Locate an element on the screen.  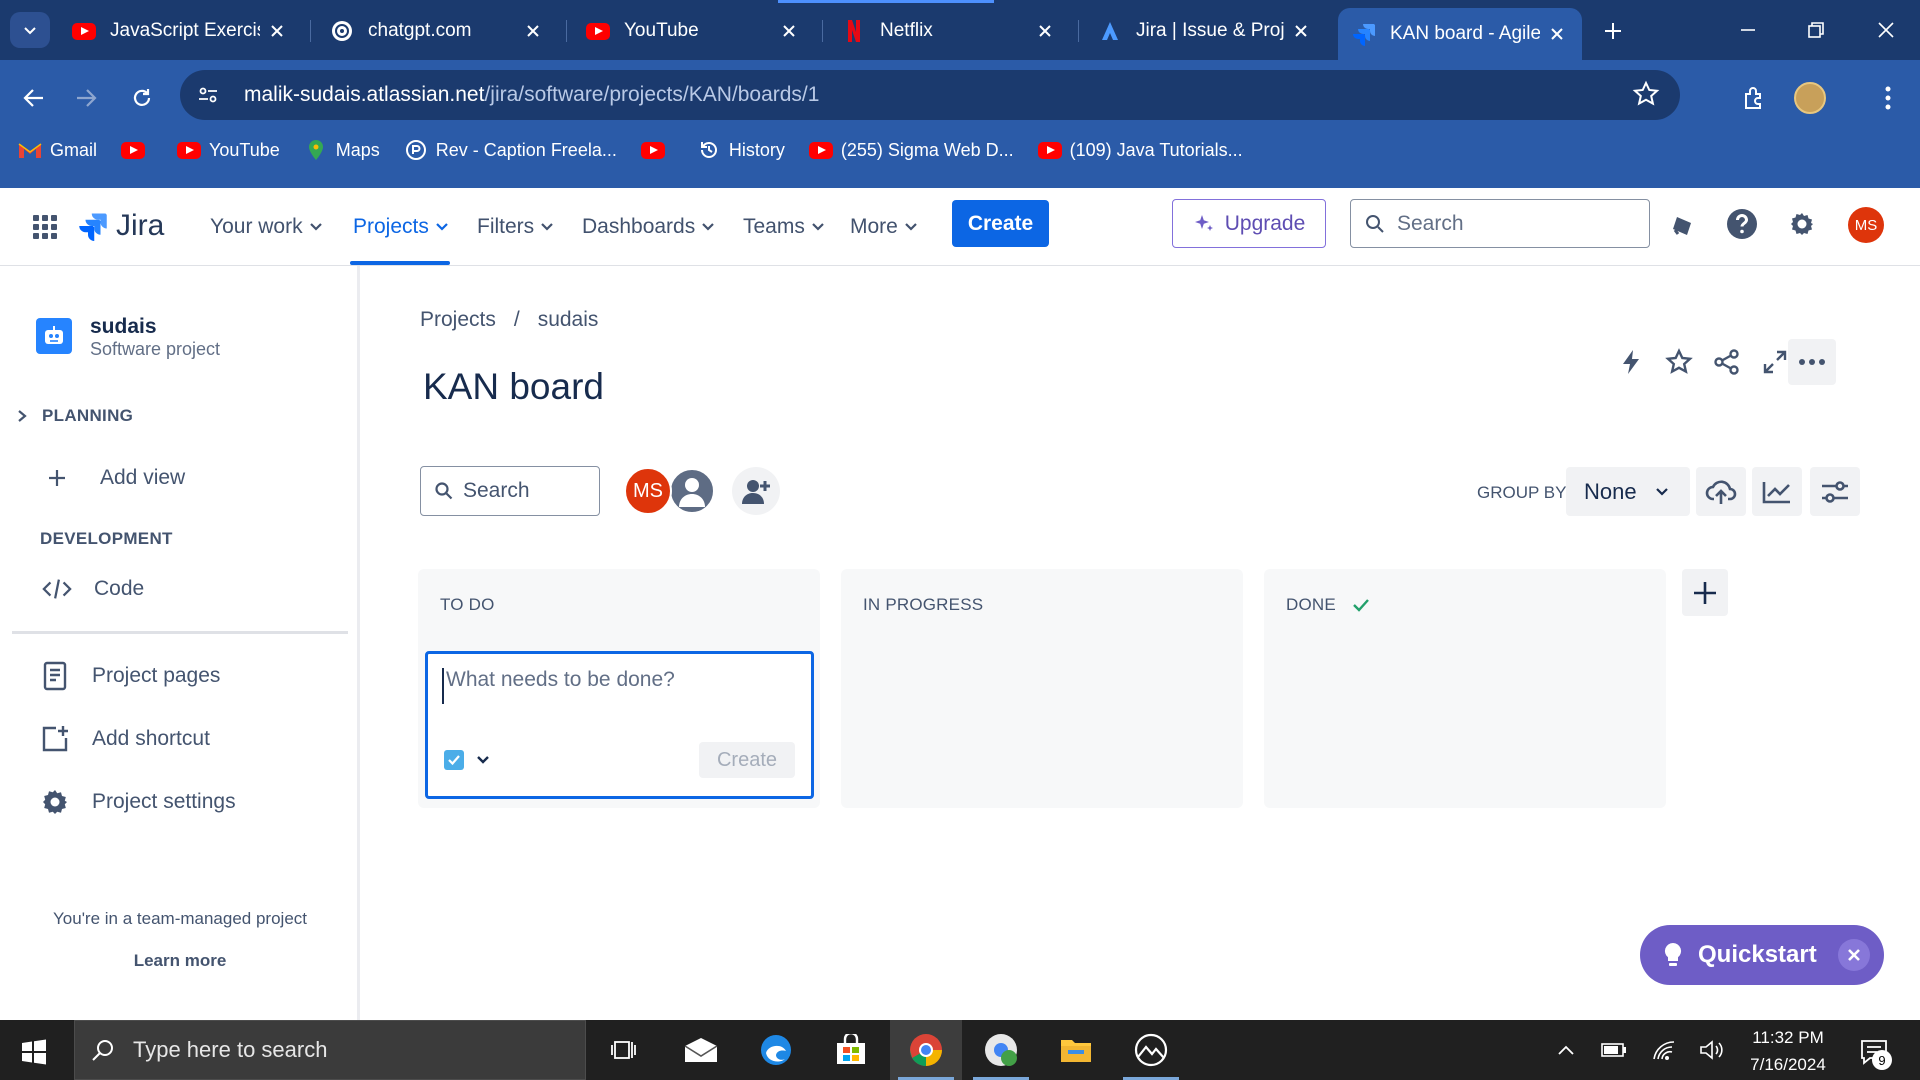
profile-button is located at coordinates (1810, 98).